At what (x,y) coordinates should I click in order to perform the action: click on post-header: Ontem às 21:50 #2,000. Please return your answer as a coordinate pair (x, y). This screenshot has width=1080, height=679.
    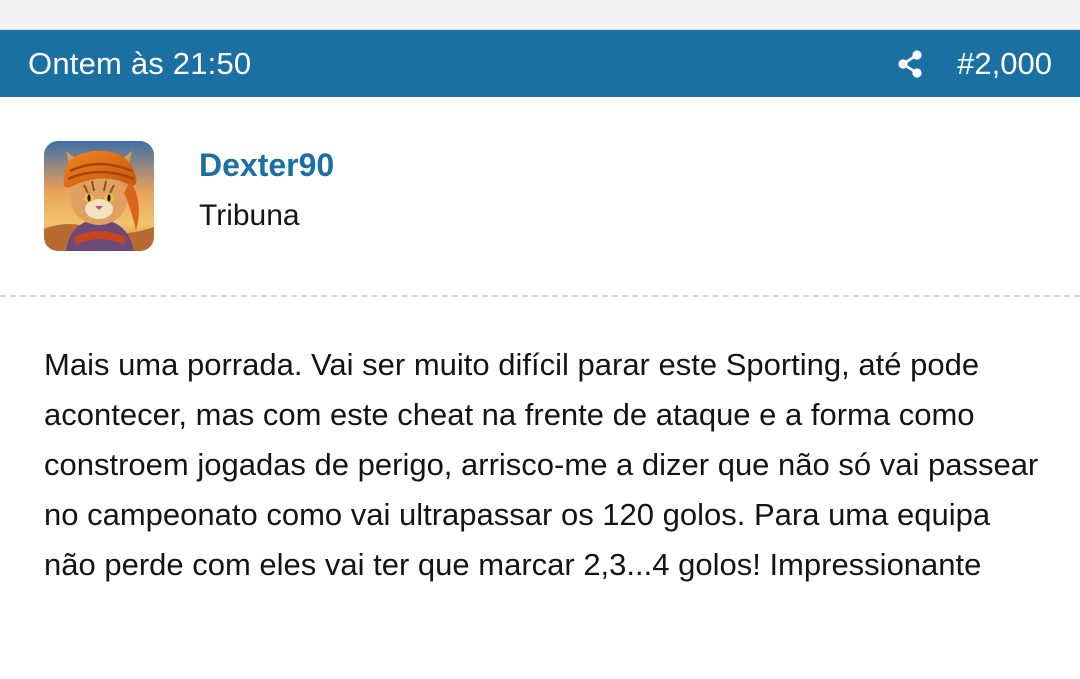
    Looking at the image, I should click on (540, 63).